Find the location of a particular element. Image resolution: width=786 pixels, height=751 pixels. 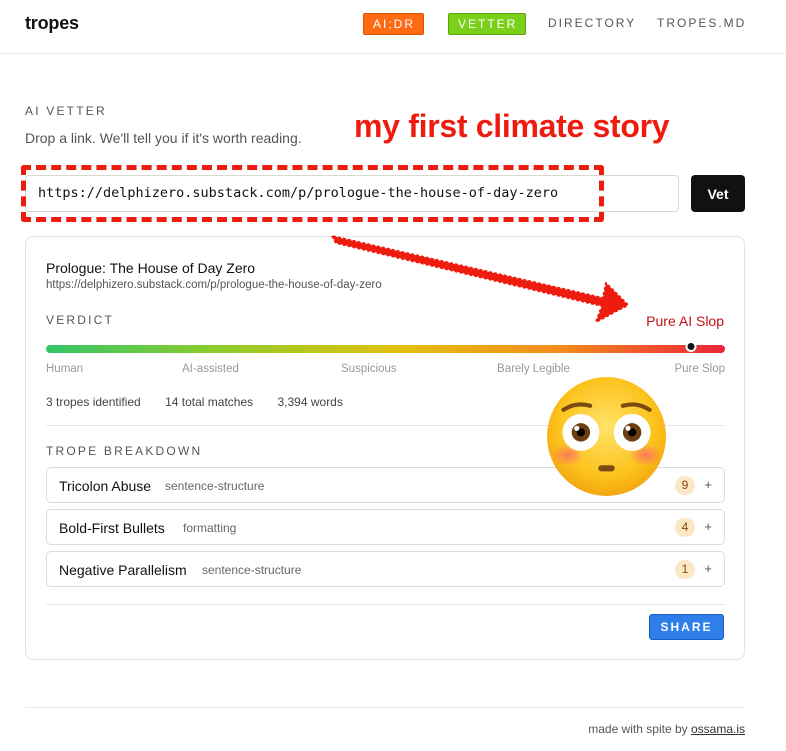

stat-matches: 14 total matches is located at coordinates (209, 402).